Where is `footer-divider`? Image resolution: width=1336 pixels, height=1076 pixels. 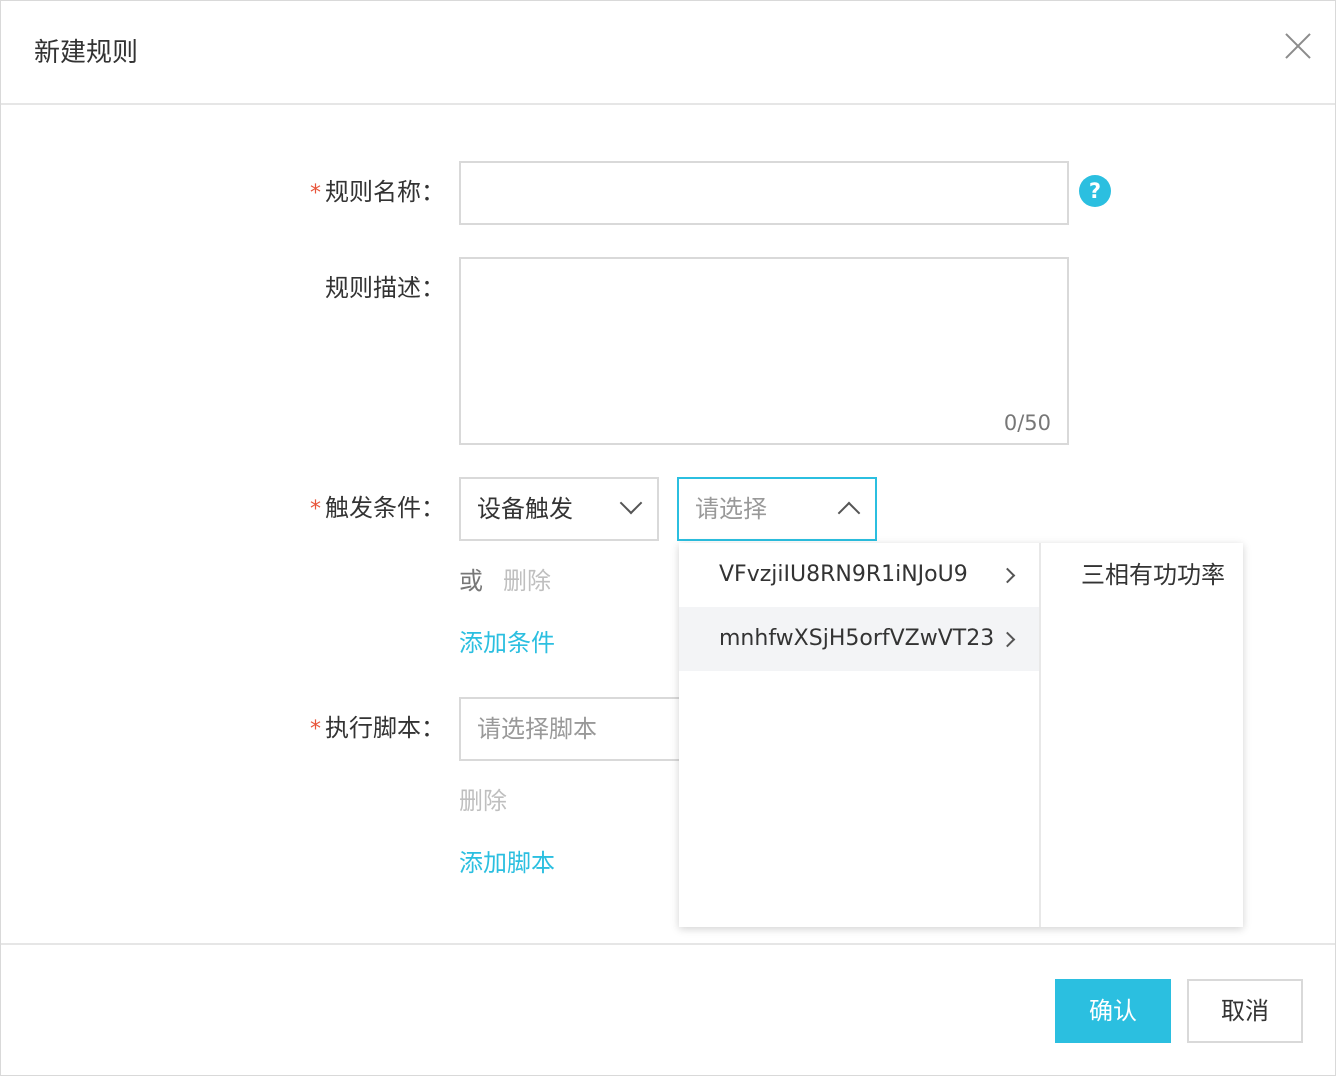
footer-divider is located at coordinates (668, 944).